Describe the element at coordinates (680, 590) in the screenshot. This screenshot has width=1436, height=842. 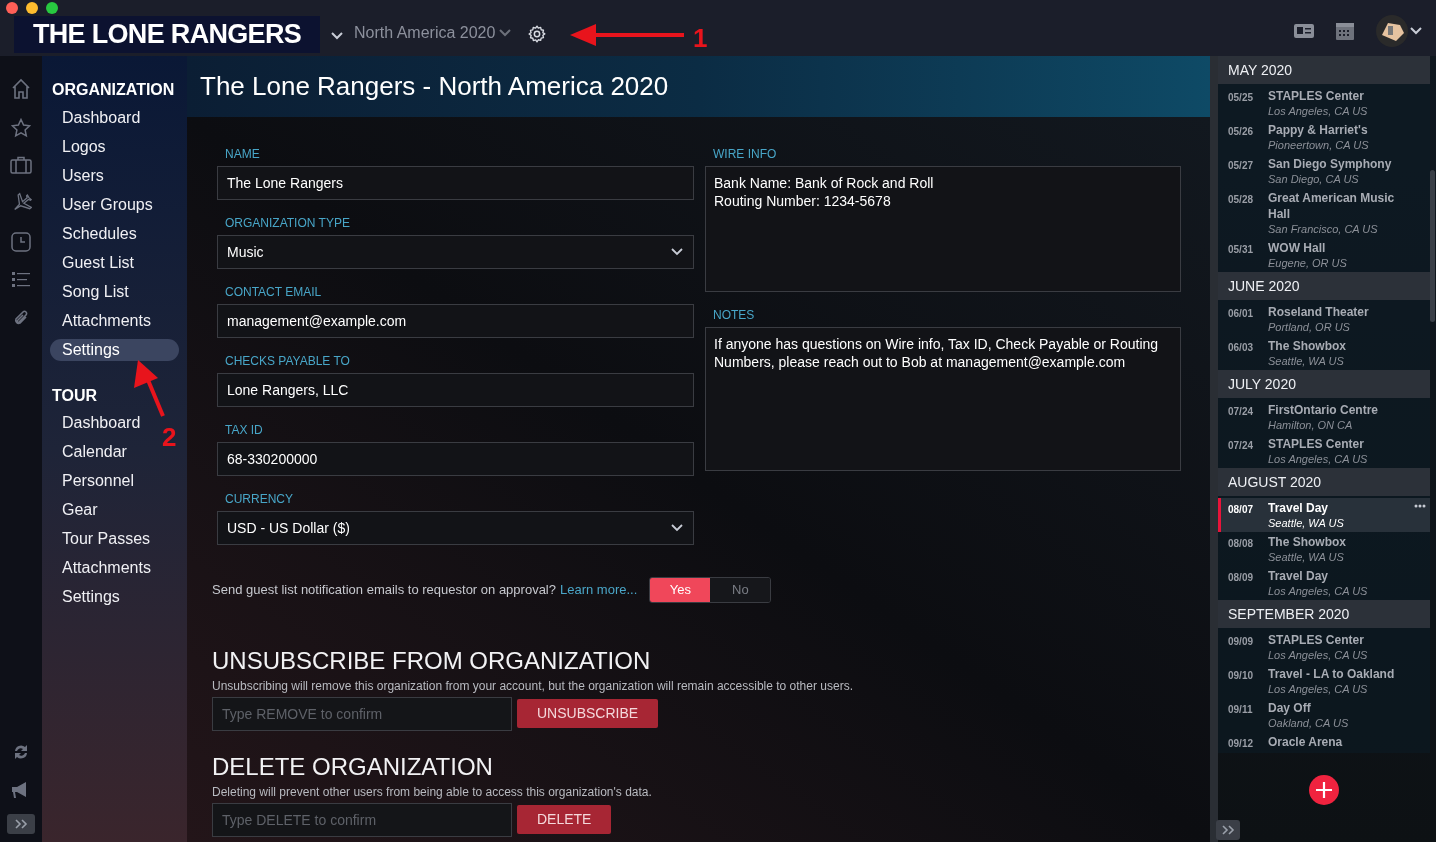
I see `toggle-option: Yes` at that location.